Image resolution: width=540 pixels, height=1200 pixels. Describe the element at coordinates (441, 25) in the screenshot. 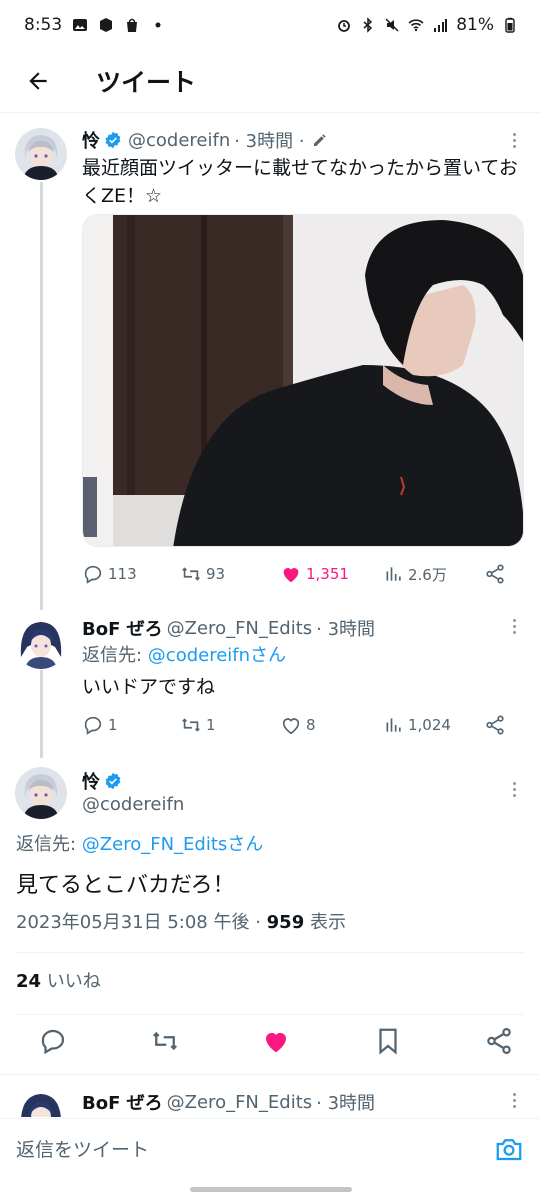

I see `signal-icon` at that location.